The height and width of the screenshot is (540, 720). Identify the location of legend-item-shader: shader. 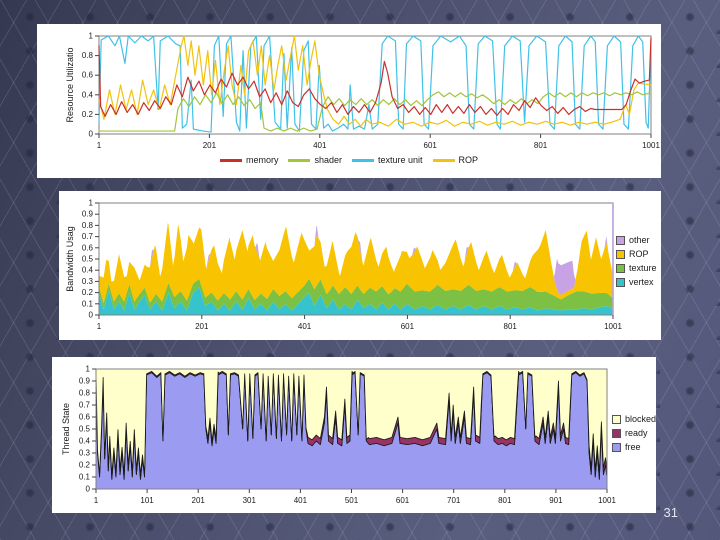
(315, 160).